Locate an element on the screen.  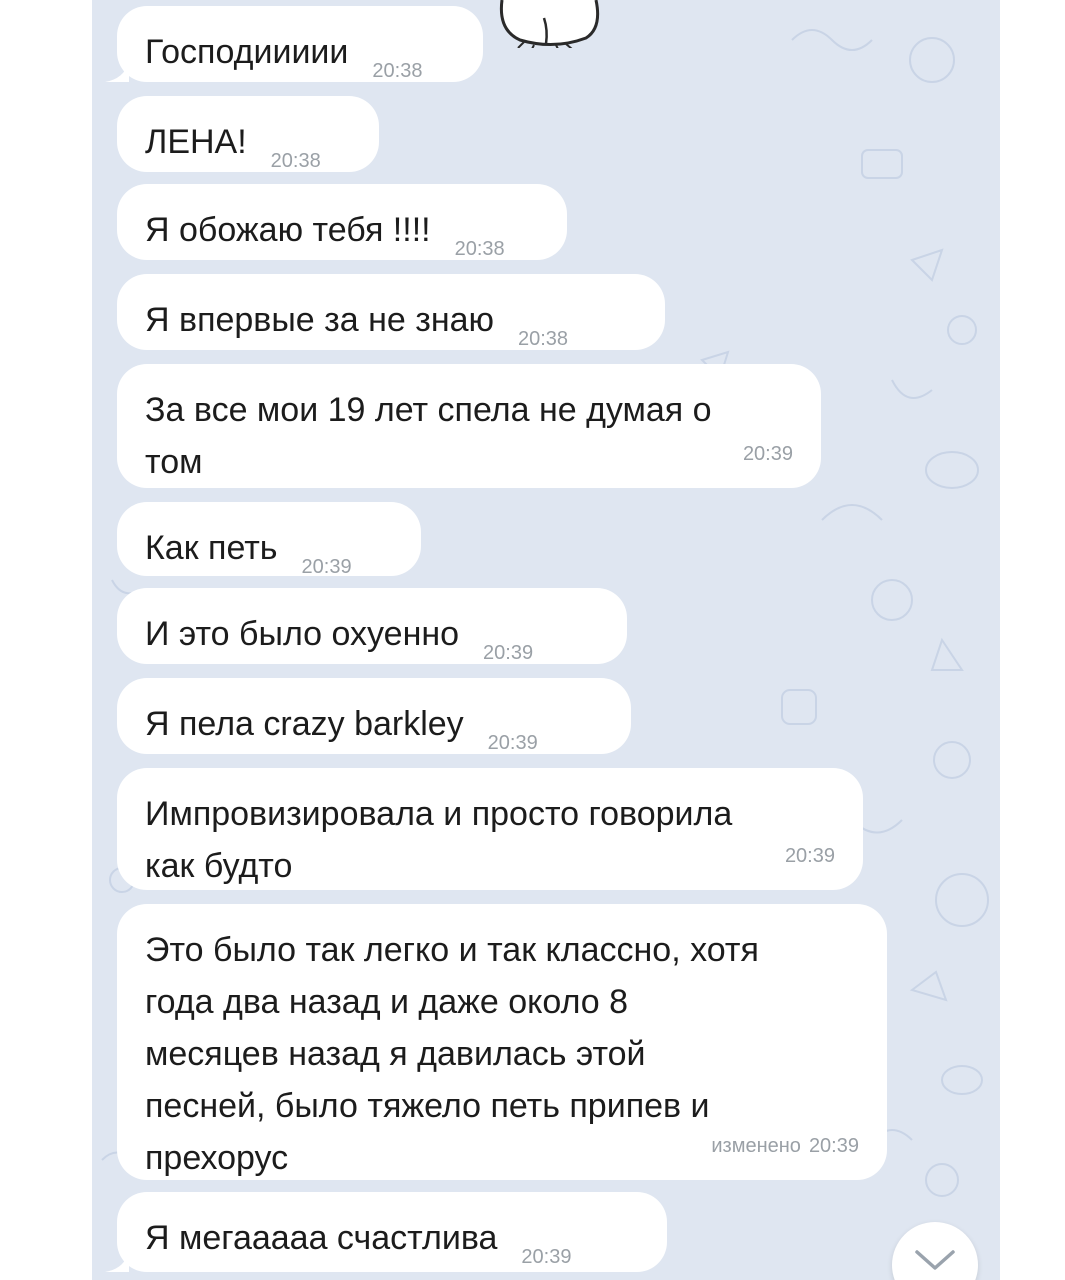
message-bubble: И это было охуенно 20:39 is located at coordinates (372, 626).